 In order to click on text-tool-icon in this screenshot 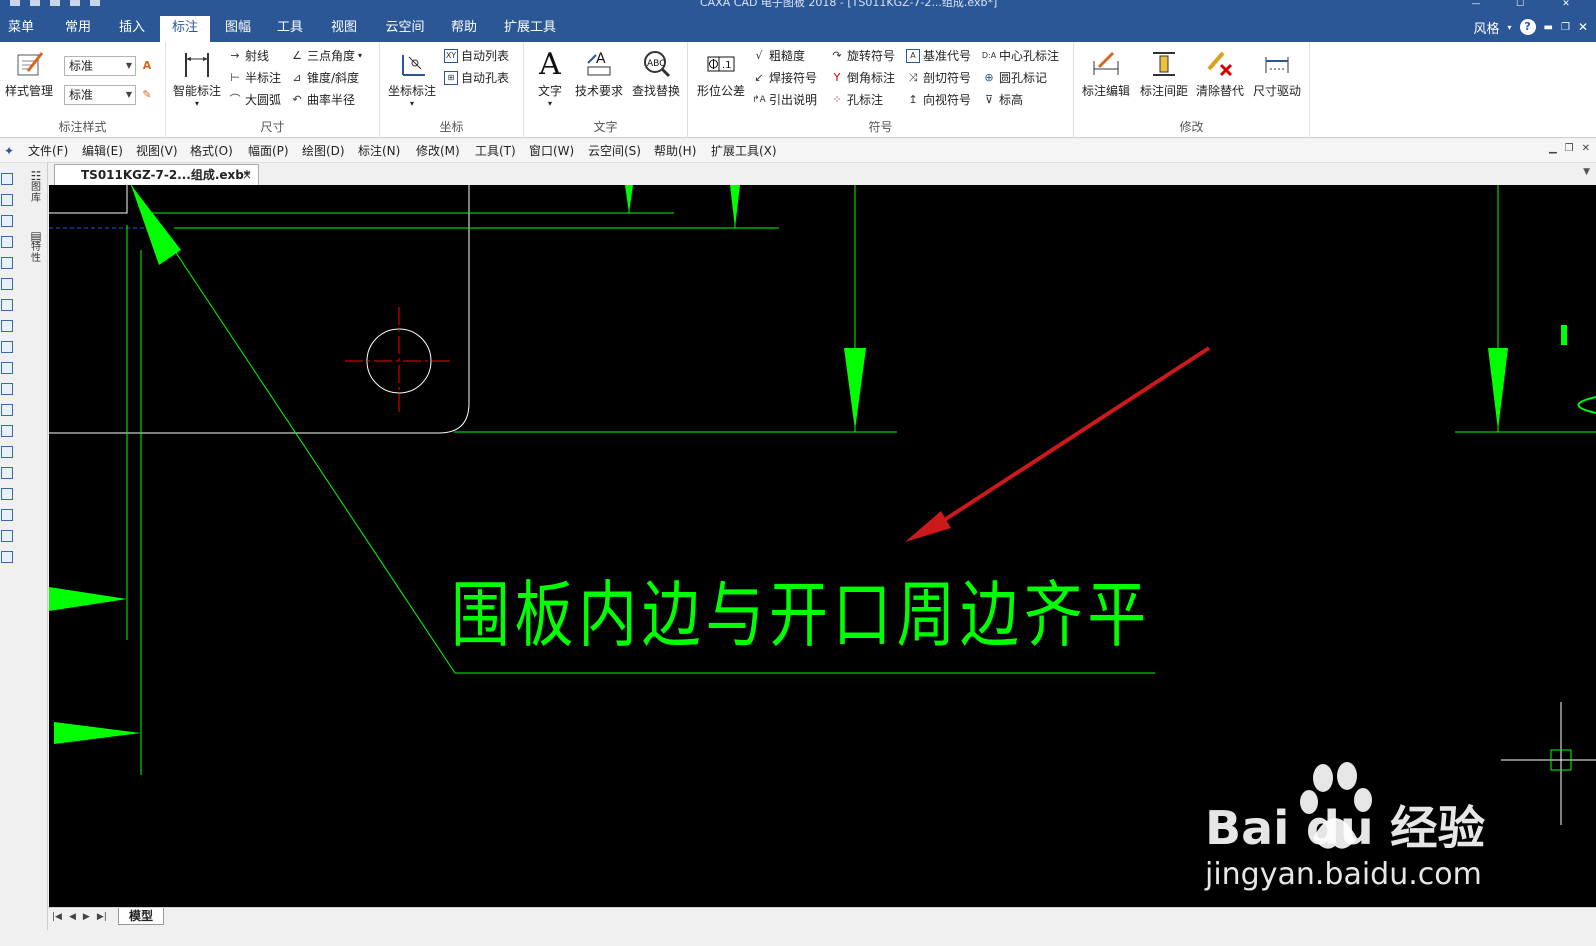, I will do `click(7, 557)`.